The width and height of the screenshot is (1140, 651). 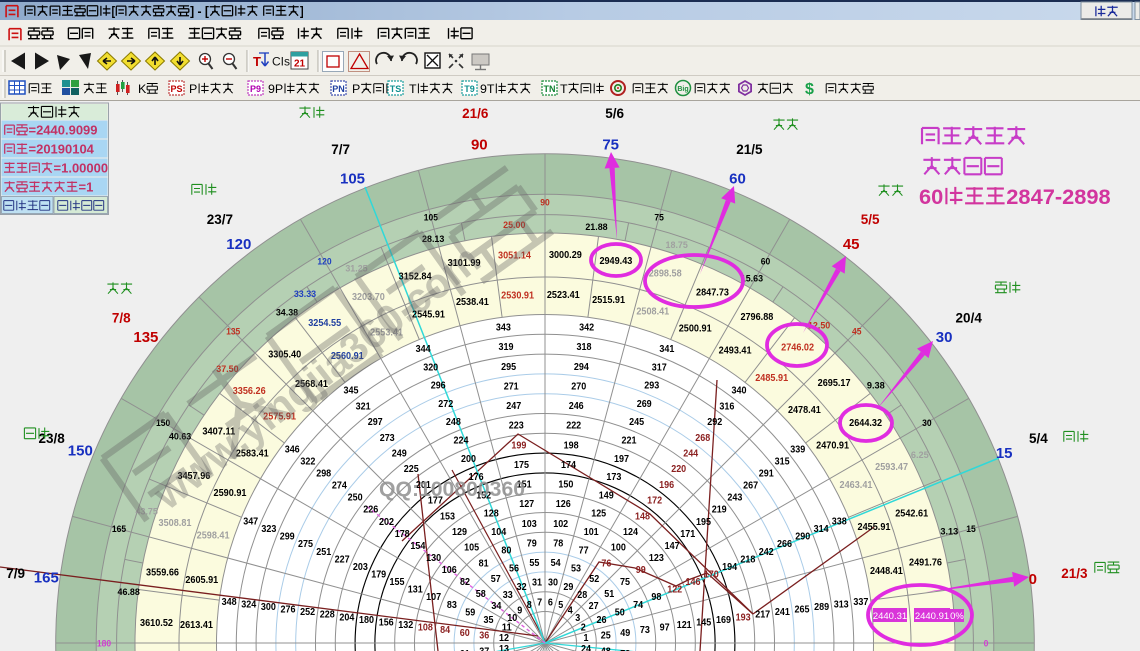 I want to click on svg-text: 2949.43, so click(x=615, y=261).